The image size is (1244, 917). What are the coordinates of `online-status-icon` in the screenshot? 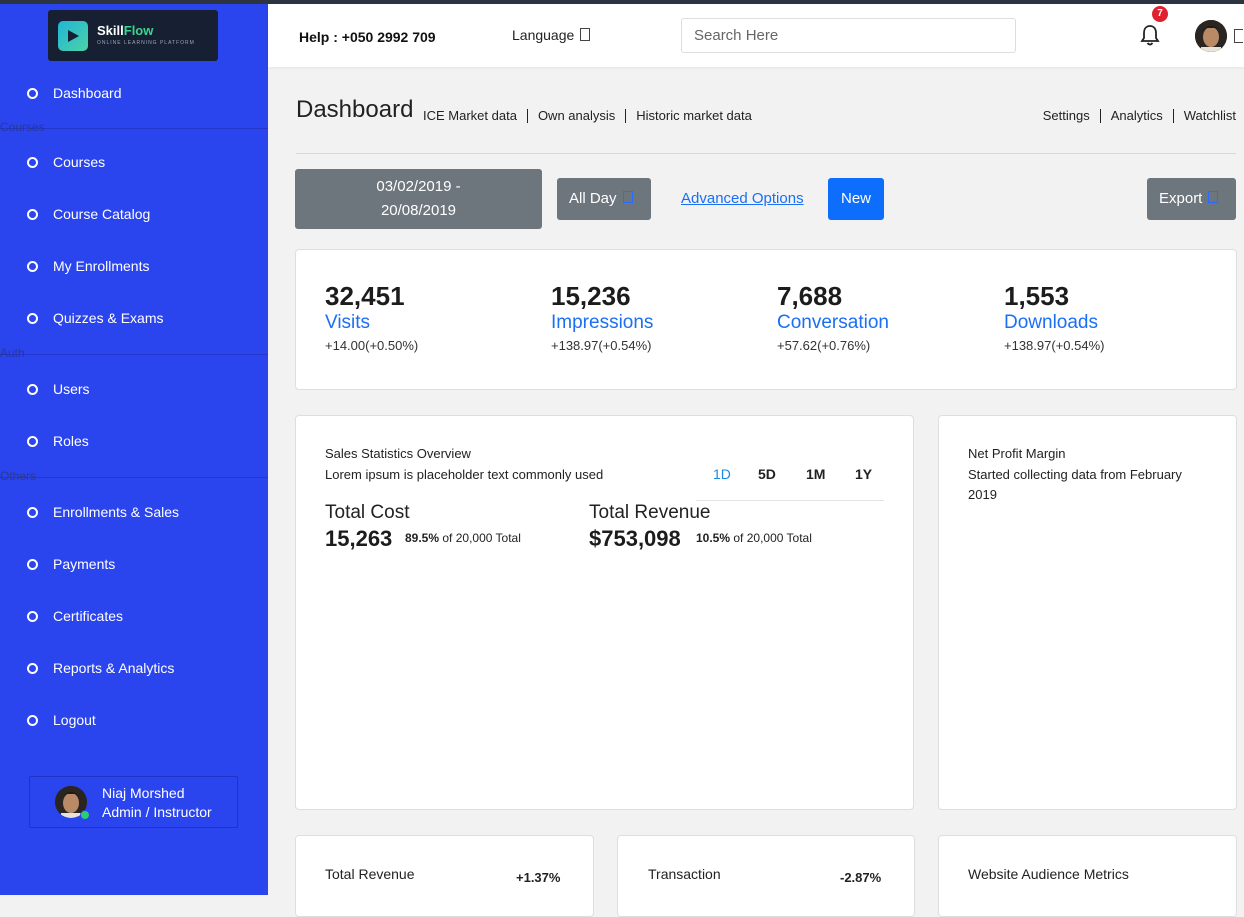 It's located at (85, 815).